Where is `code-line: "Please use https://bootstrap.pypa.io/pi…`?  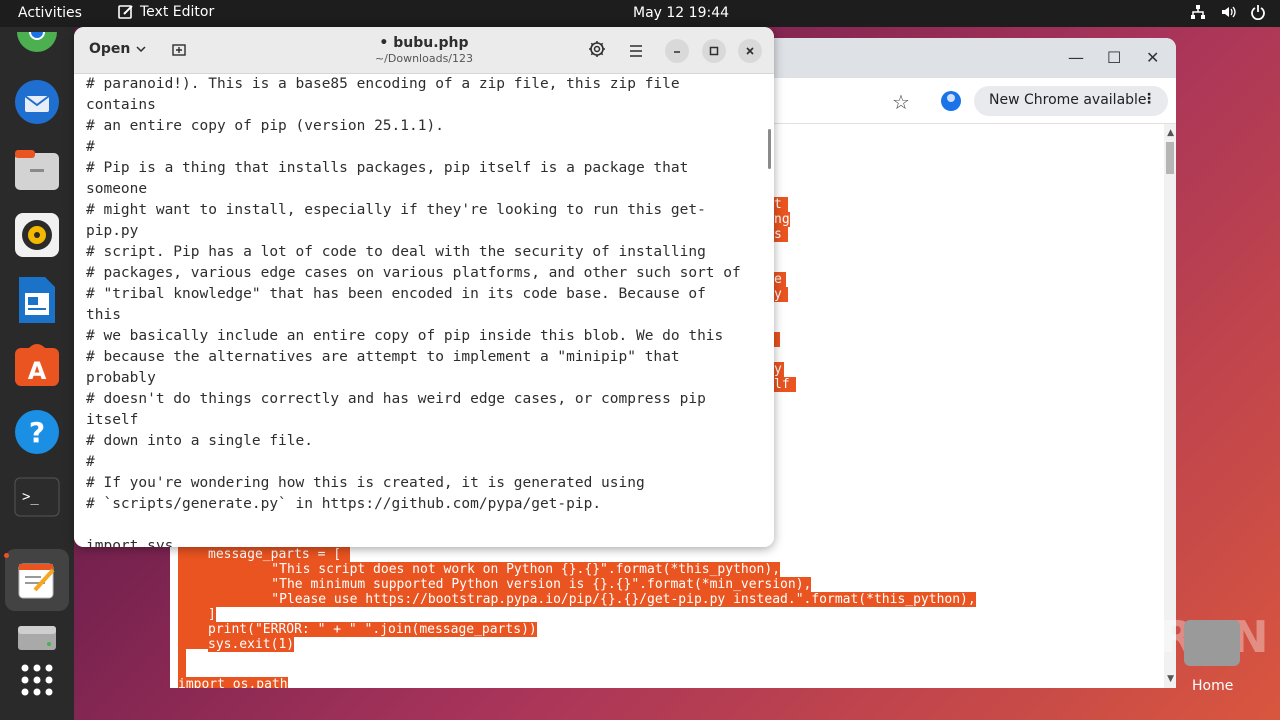 code-line: "Please use https://bootstrap.pypa.io/pi… is located at coordinates (592, 599).